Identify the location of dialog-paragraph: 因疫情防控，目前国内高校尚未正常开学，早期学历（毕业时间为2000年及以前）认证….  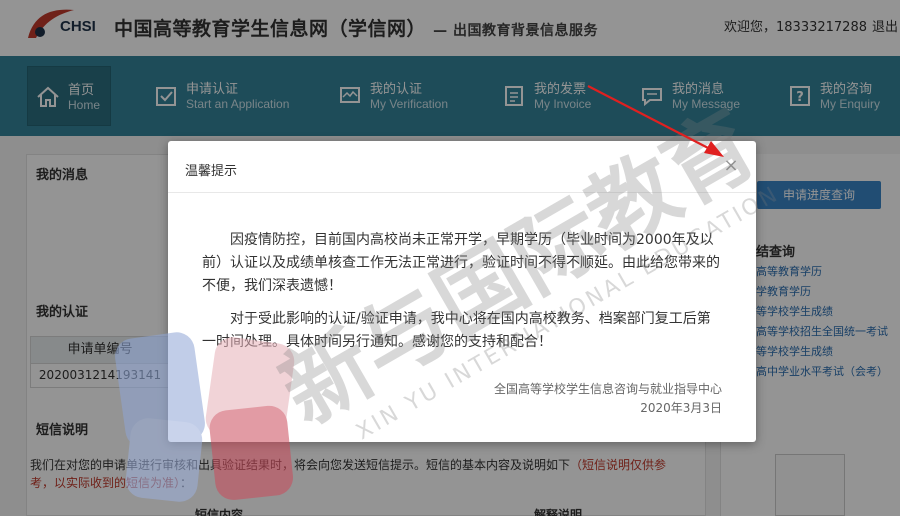
(461, 263).